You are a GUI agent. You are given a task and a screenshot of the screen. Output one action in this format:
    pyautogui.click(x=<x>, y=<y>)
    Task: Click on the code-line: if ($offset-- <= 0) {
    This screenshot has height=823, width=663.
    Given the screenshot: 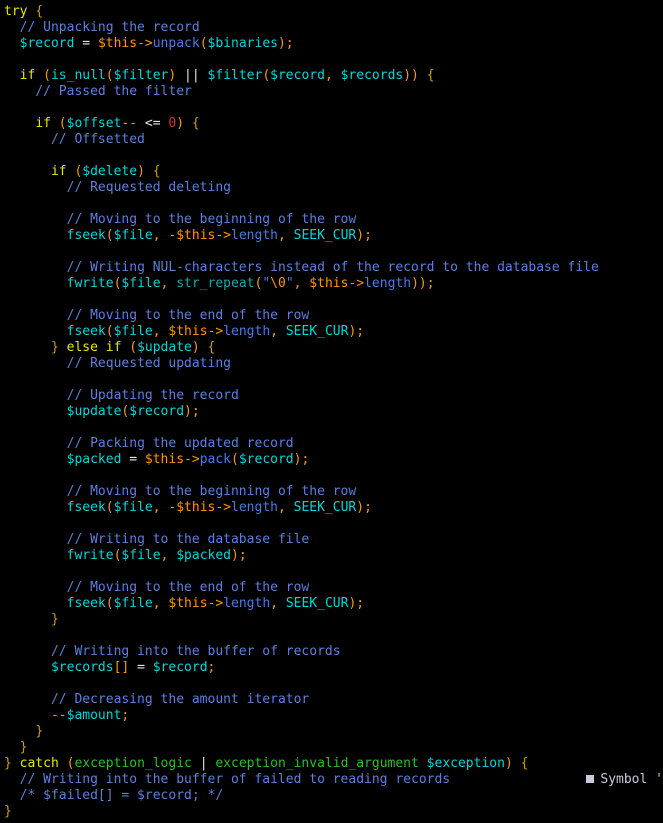 What is the action you would take?
    pyautogui.click(x=333, y=124)
    